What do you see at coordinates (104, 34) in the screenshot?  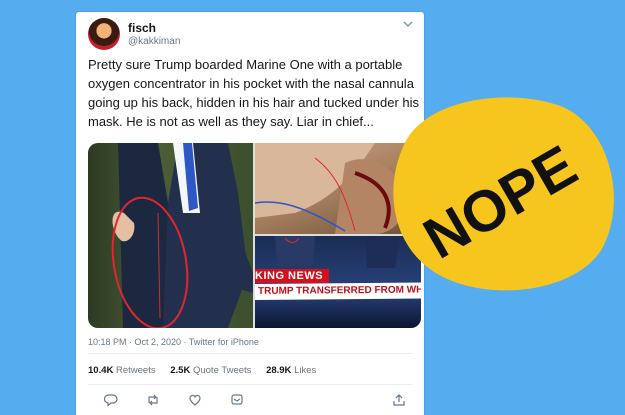 I see `avatar` at bounding box center [104, 34].